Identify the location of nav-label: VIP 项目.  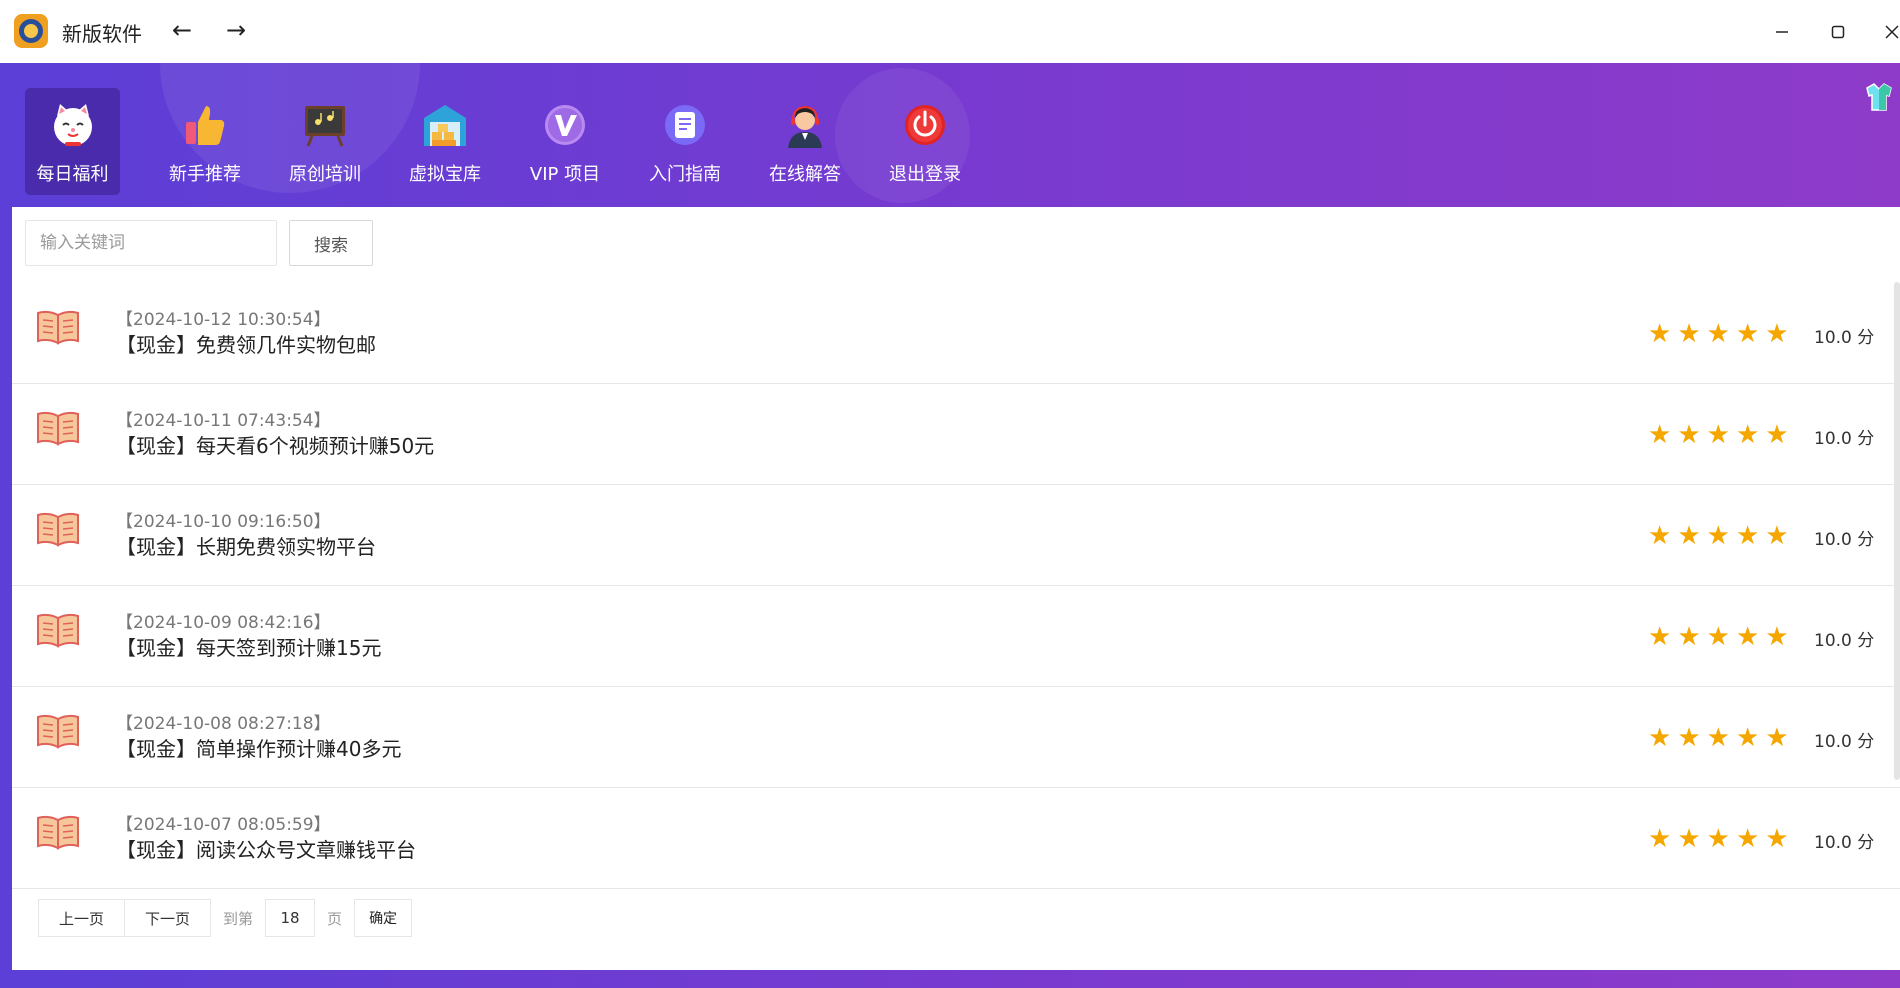
(565, 174).